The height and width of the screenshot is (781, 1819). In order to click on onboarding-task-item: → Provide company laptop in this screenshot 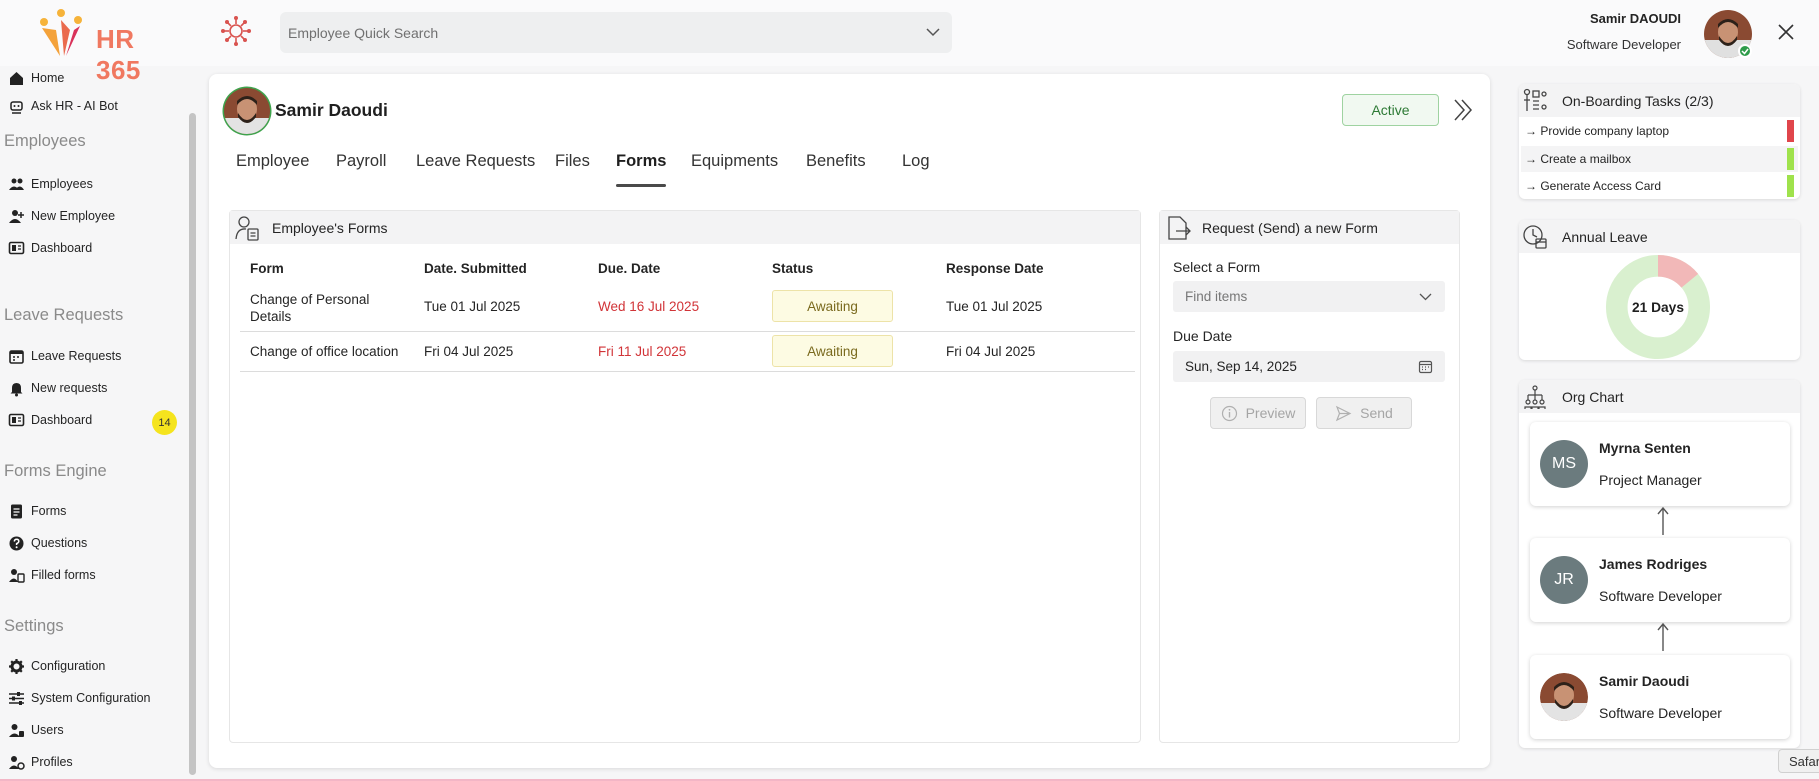, I will do `click(1659, 131)`.